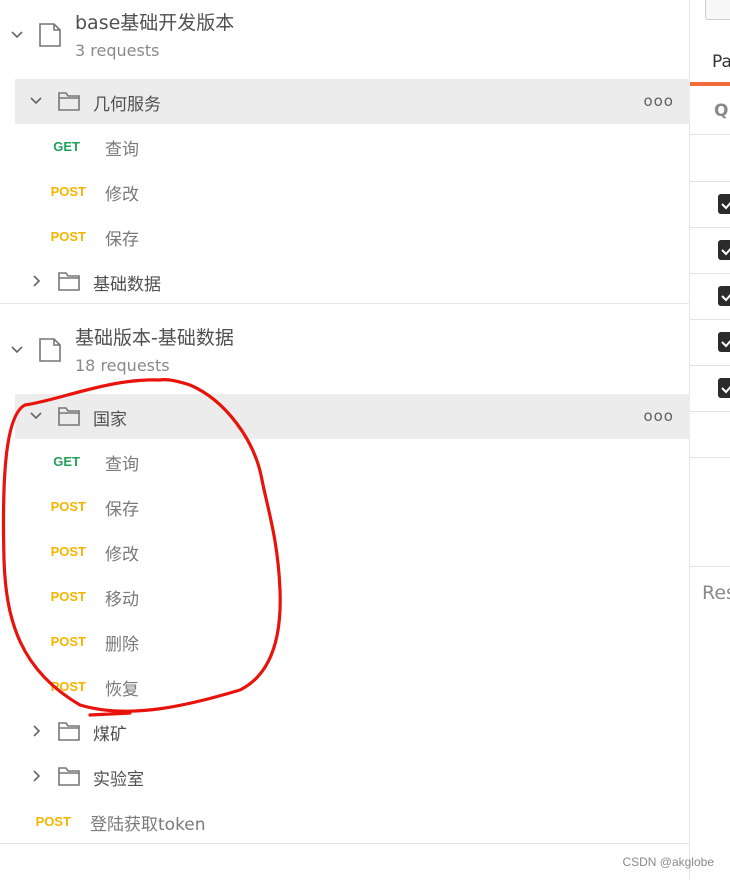 The height and width of the screenshot is (880, 730). Describe the element at coordinates (345, 39) in the screenshot. I see `collection-base: base基础开发版本 3 requests` at that location.